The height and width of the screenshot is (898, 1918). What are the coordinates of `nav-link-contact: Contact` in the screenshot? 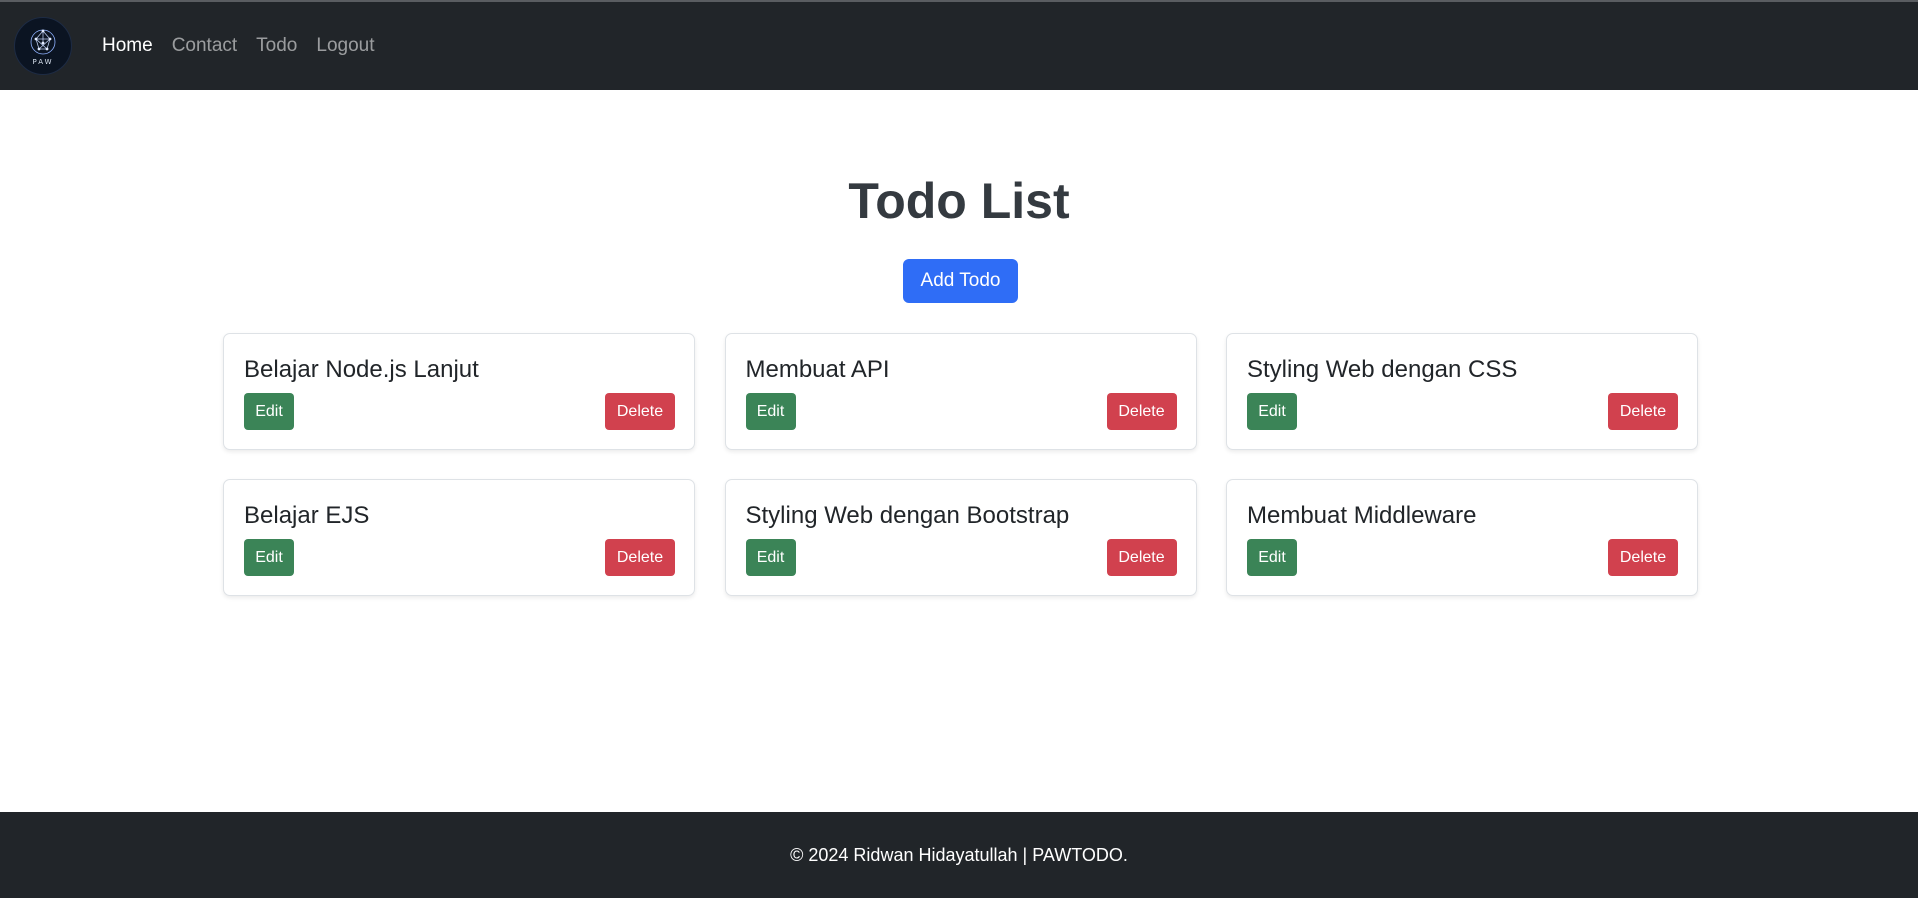 It's located at (204, 46).